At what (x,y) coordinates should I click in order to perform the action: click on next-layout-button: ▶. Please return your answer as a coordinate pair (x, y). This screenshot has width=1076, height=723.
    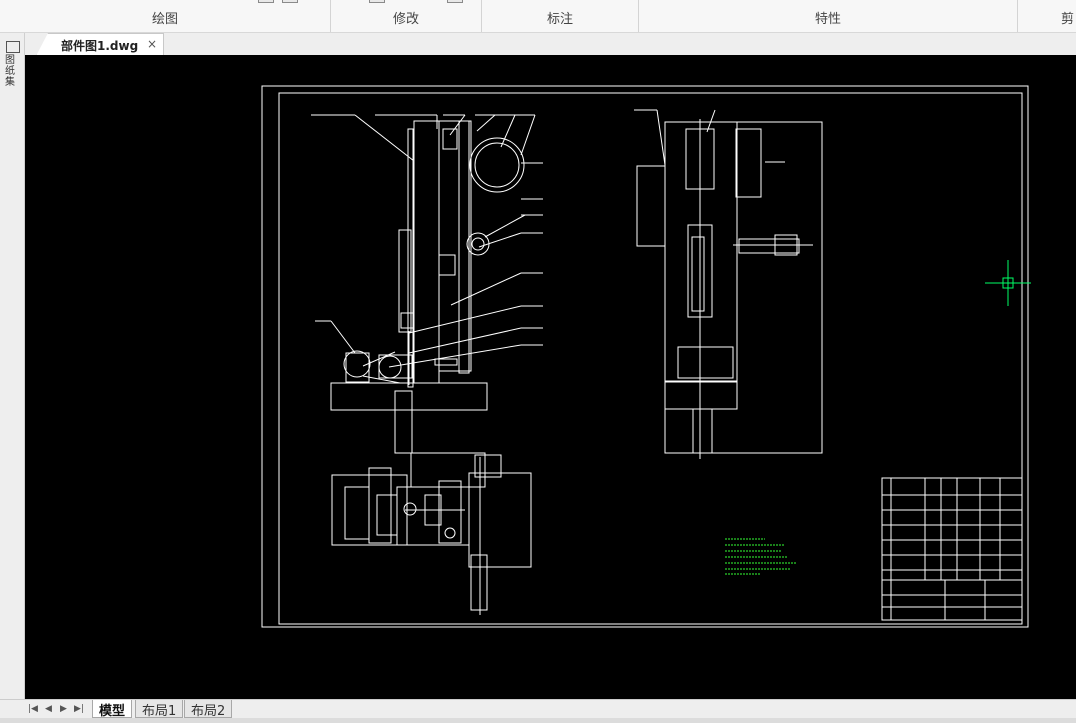
    Looking at the image, I should click on (63, 709).